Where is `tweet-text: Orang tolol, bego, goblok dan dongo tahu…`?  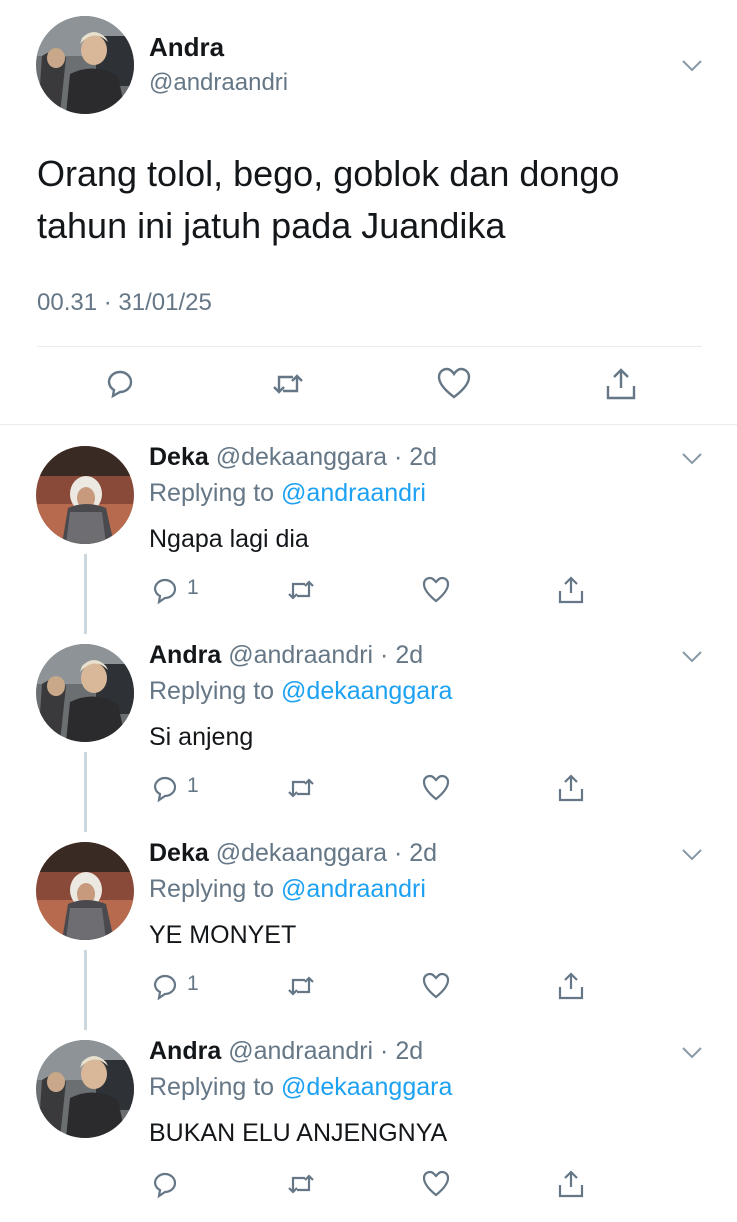
tweet-text: Orang tolol, bego, goblok dan dongo tahu… is located at coordinates (367, 200).